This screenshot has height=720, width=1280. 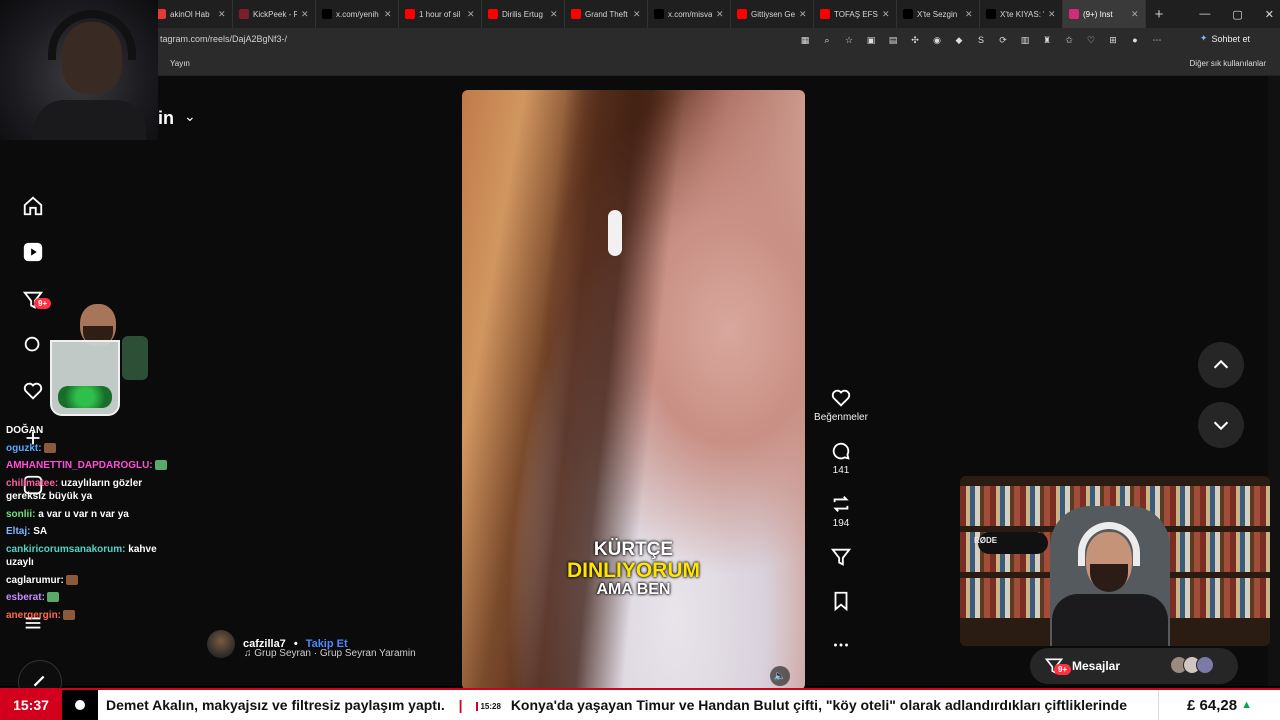 What do you see at coordinates (1237, 14) in the screenshot?
I see `maximize-button: ▢` at bounding box center [1237, 14].